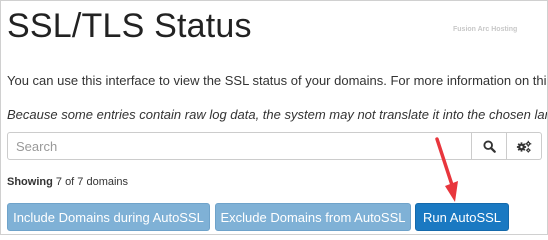  Describe the element at coordinates (129, 26) in the screenshot. I see `page-title: SSL/TLS Status` at that location.